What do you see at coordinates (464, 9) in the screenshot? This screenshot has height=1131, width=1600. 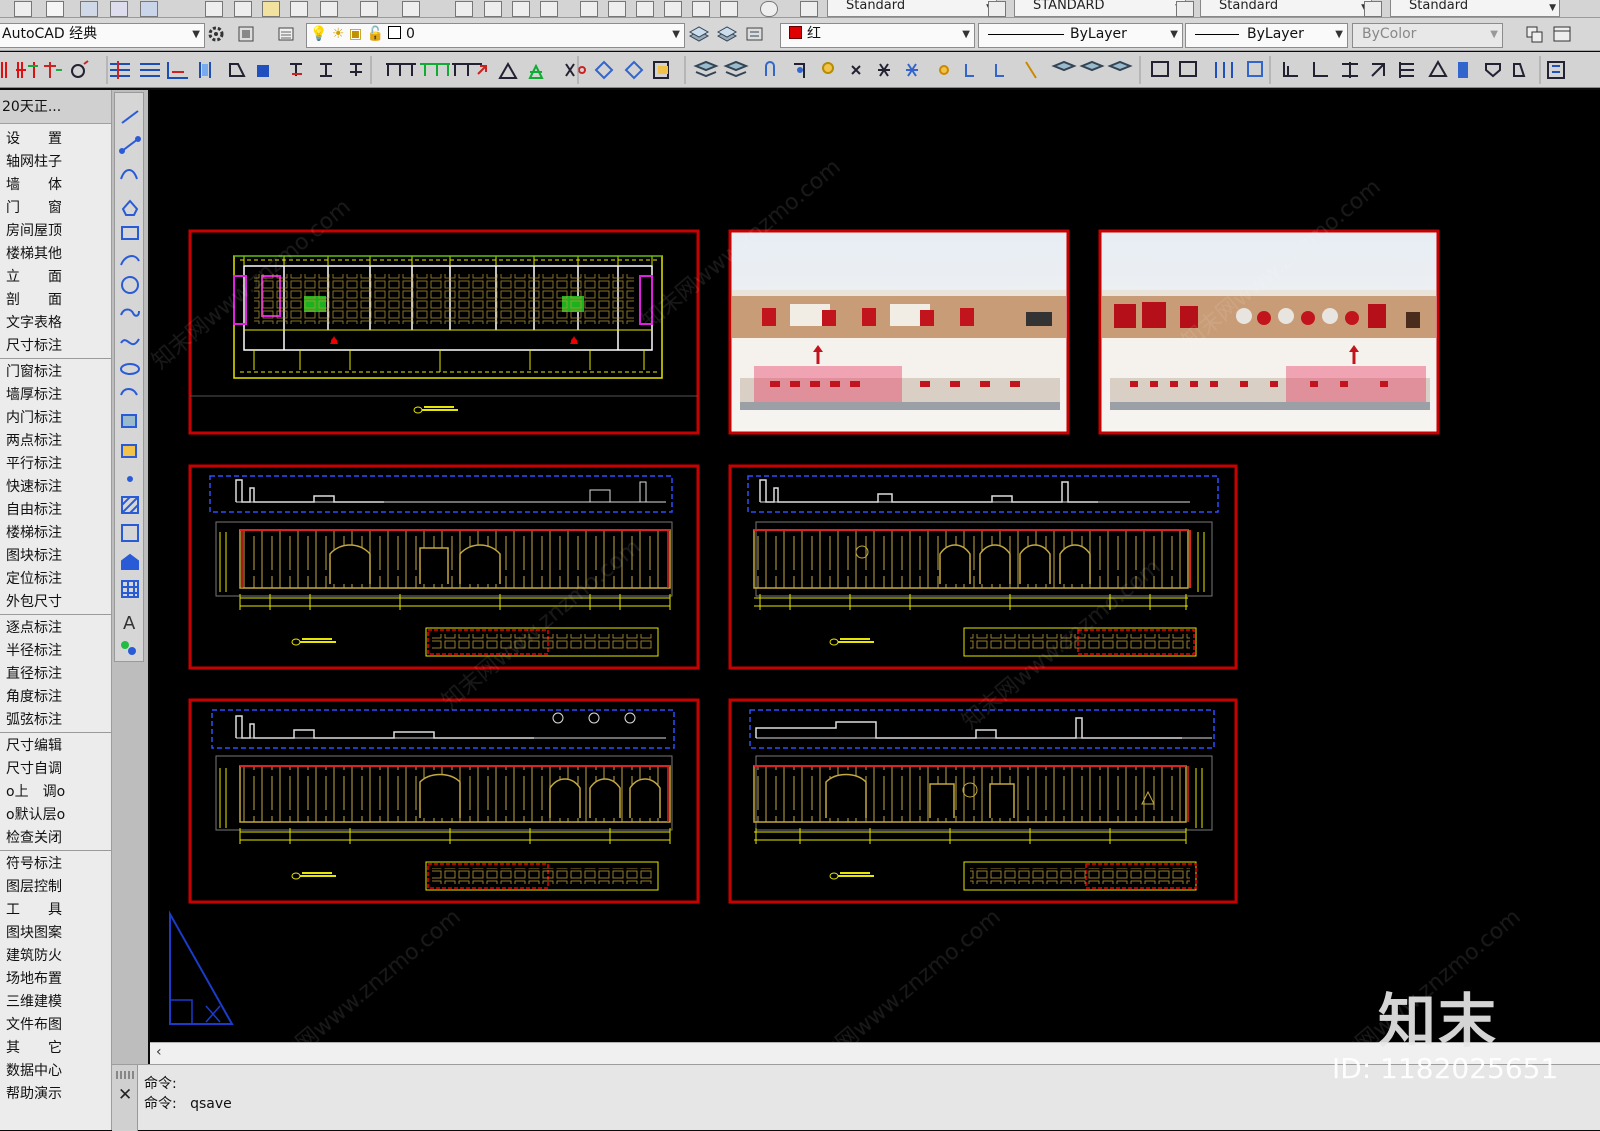 I see `pan-icon` at bounding box center [464, 9].